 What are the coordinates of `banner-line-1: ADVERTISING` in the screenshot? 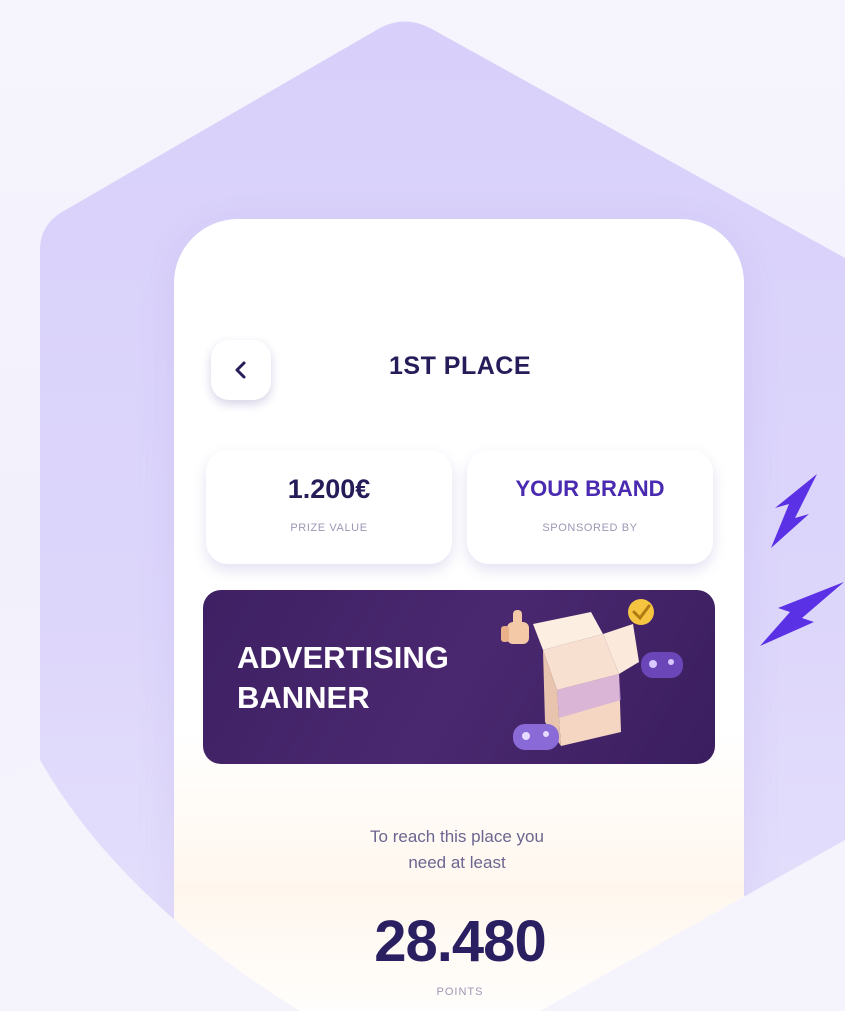 It's located at (343, 657).